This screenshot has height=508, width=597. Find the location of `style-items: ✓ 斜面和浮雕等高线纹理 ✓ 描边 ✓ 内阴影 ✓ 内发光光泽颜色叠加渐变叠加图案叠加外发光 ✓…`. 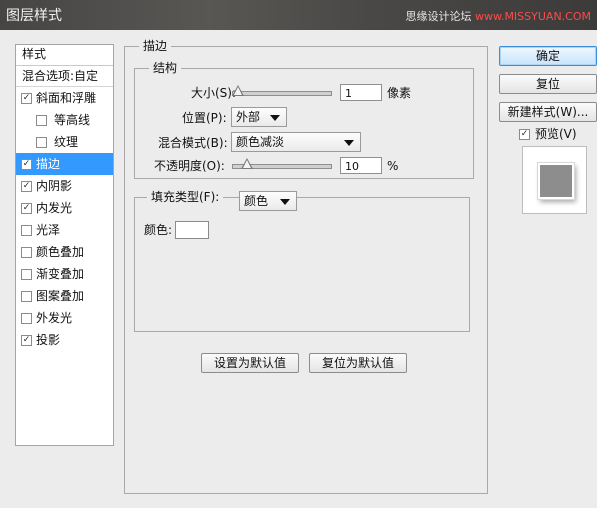

style-items: ✓ 斜面和浮雕等高线纹理 ✓ 描边 ✓ 内阴影 ✓ 内发光光泽颜色叠加渐变叠加图案叠加外发光 ✓… is located at coordinates (64, 219).